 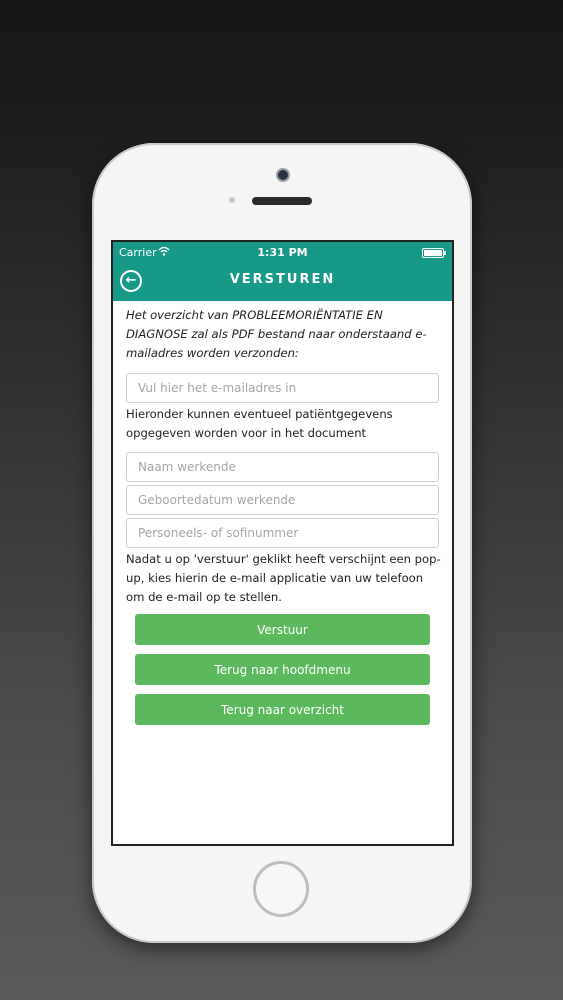 I want to click on staff-number-input, so click(x=282, y=533).